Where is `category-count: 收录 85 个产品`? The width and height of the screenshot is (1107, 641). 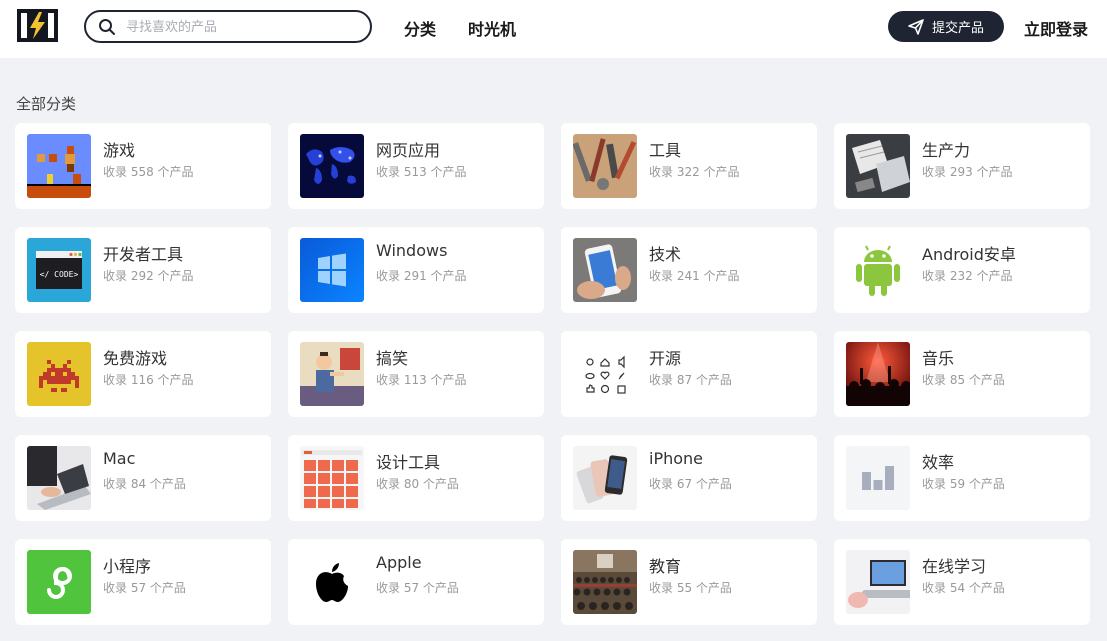 category-count: 收录 85 个产品 is located at coordinates (963, 380).